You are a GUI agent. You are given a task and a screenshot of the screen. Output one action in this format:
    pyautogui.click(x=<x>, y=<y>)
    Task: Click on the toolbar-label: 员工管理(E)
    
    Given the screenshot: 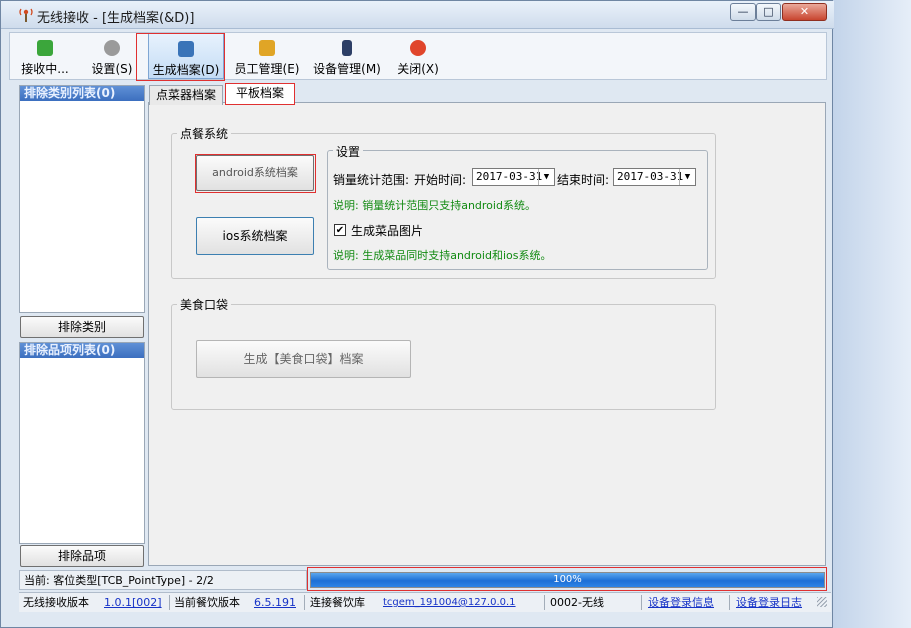 What is the action you would take?
    pyautogui.click(x=267, y=69)
    